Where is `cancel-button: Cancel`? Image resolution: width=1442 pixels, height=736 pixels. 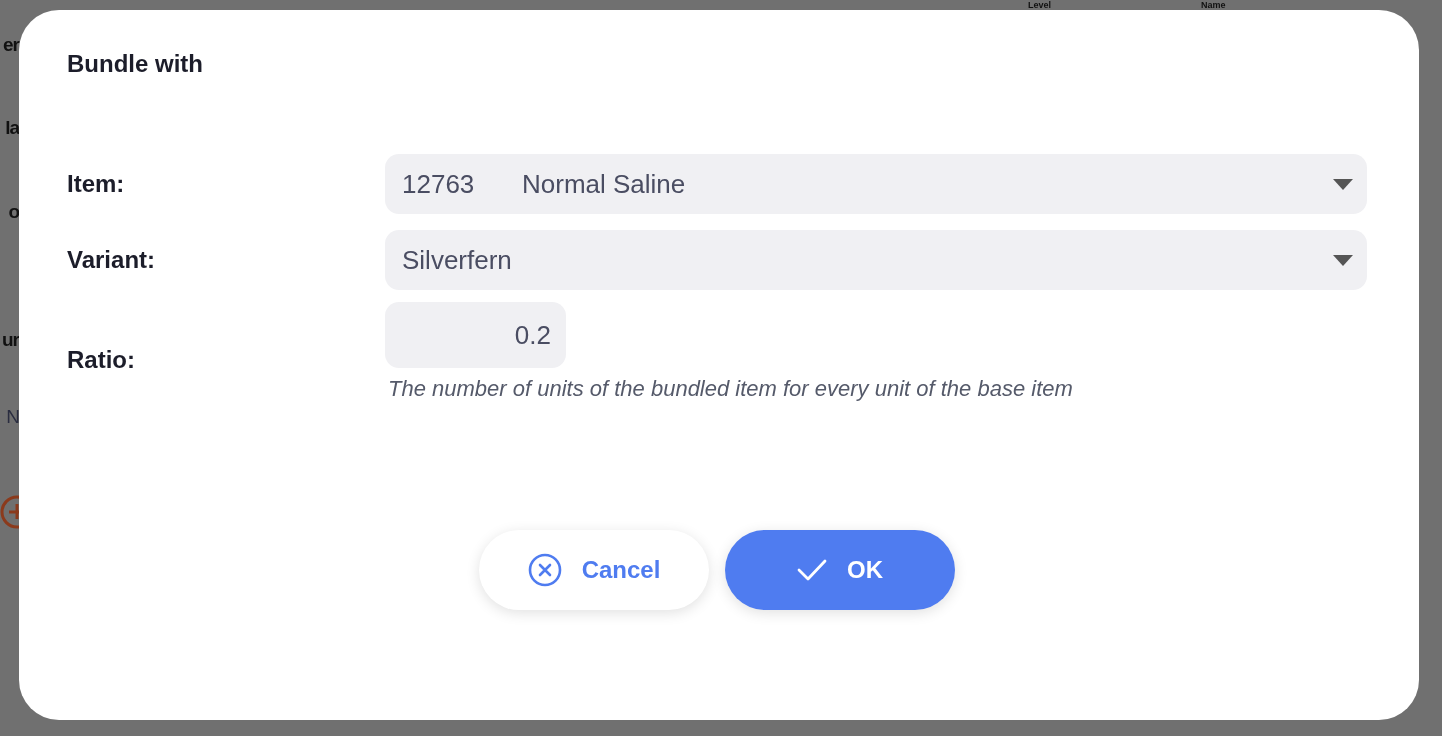 cancel-button: Cancel is located at coordinates (594, 570).